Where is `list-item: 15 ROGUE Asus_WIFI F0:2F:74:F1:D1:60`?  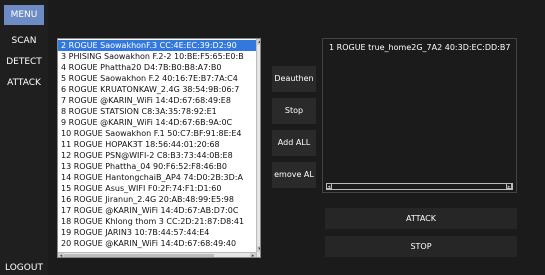 list-item: 15 ROGUE Asus_WIFI F0:2F:74:F1:D1:60 is located at coordinates (157, 188).